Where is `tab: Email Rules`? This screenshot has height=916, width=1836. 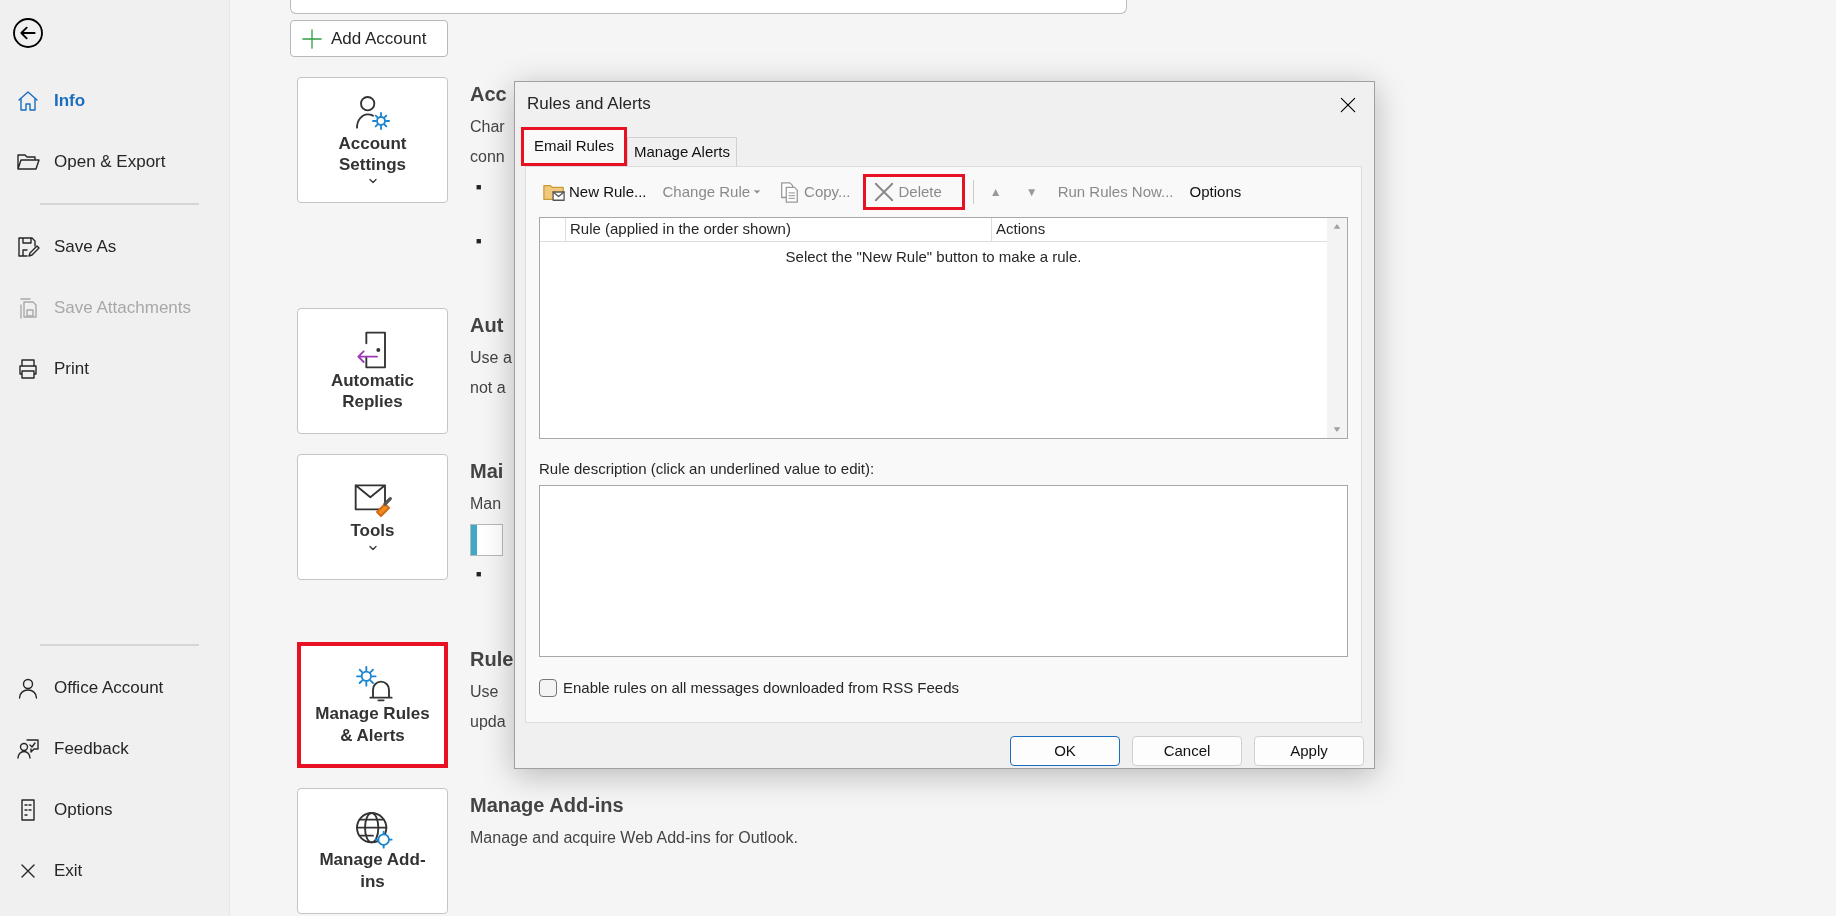
tab: Email Rules is located at coordinates (574, 146).